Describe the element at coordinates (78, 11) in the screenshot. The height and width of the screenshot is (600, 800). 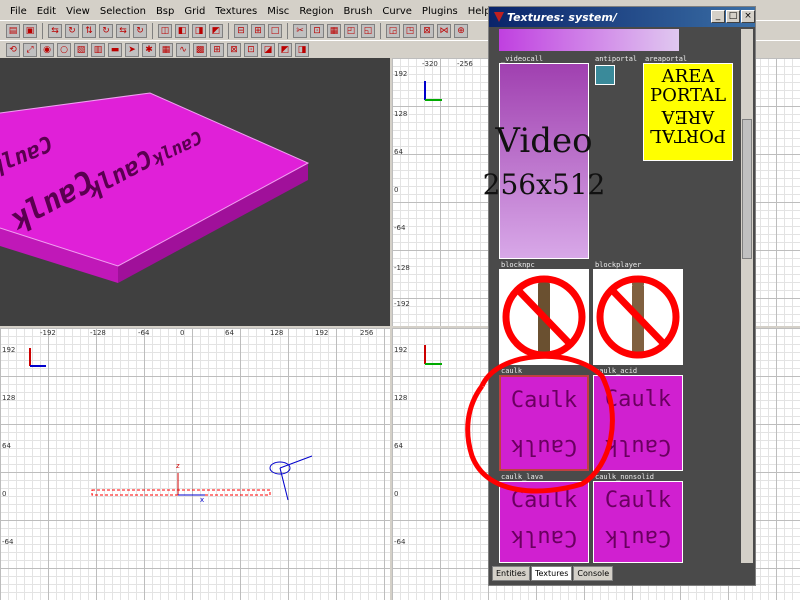
I see `menu-view: View` at that location.